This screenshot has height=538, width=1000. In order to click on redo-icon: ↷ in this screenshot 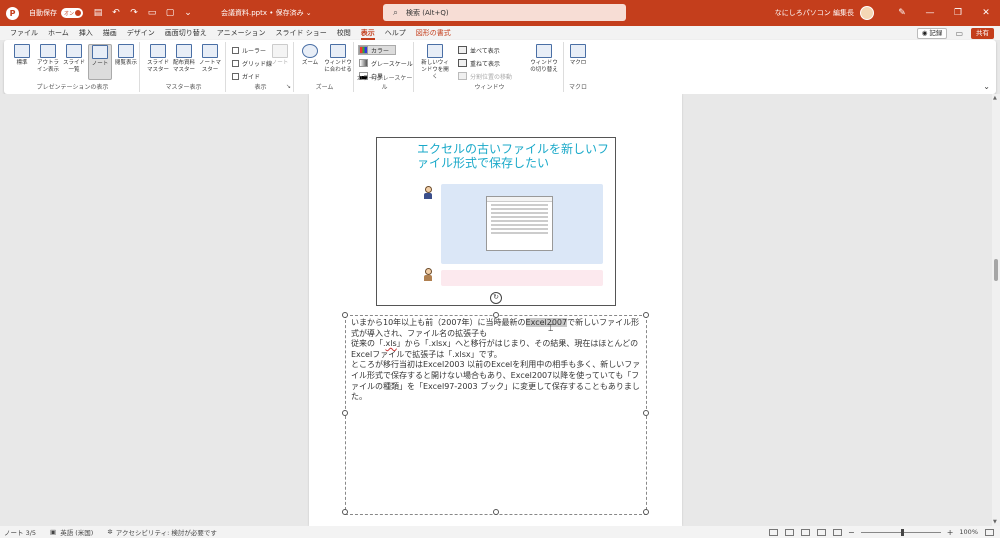, I will do `click(134, 13)`.